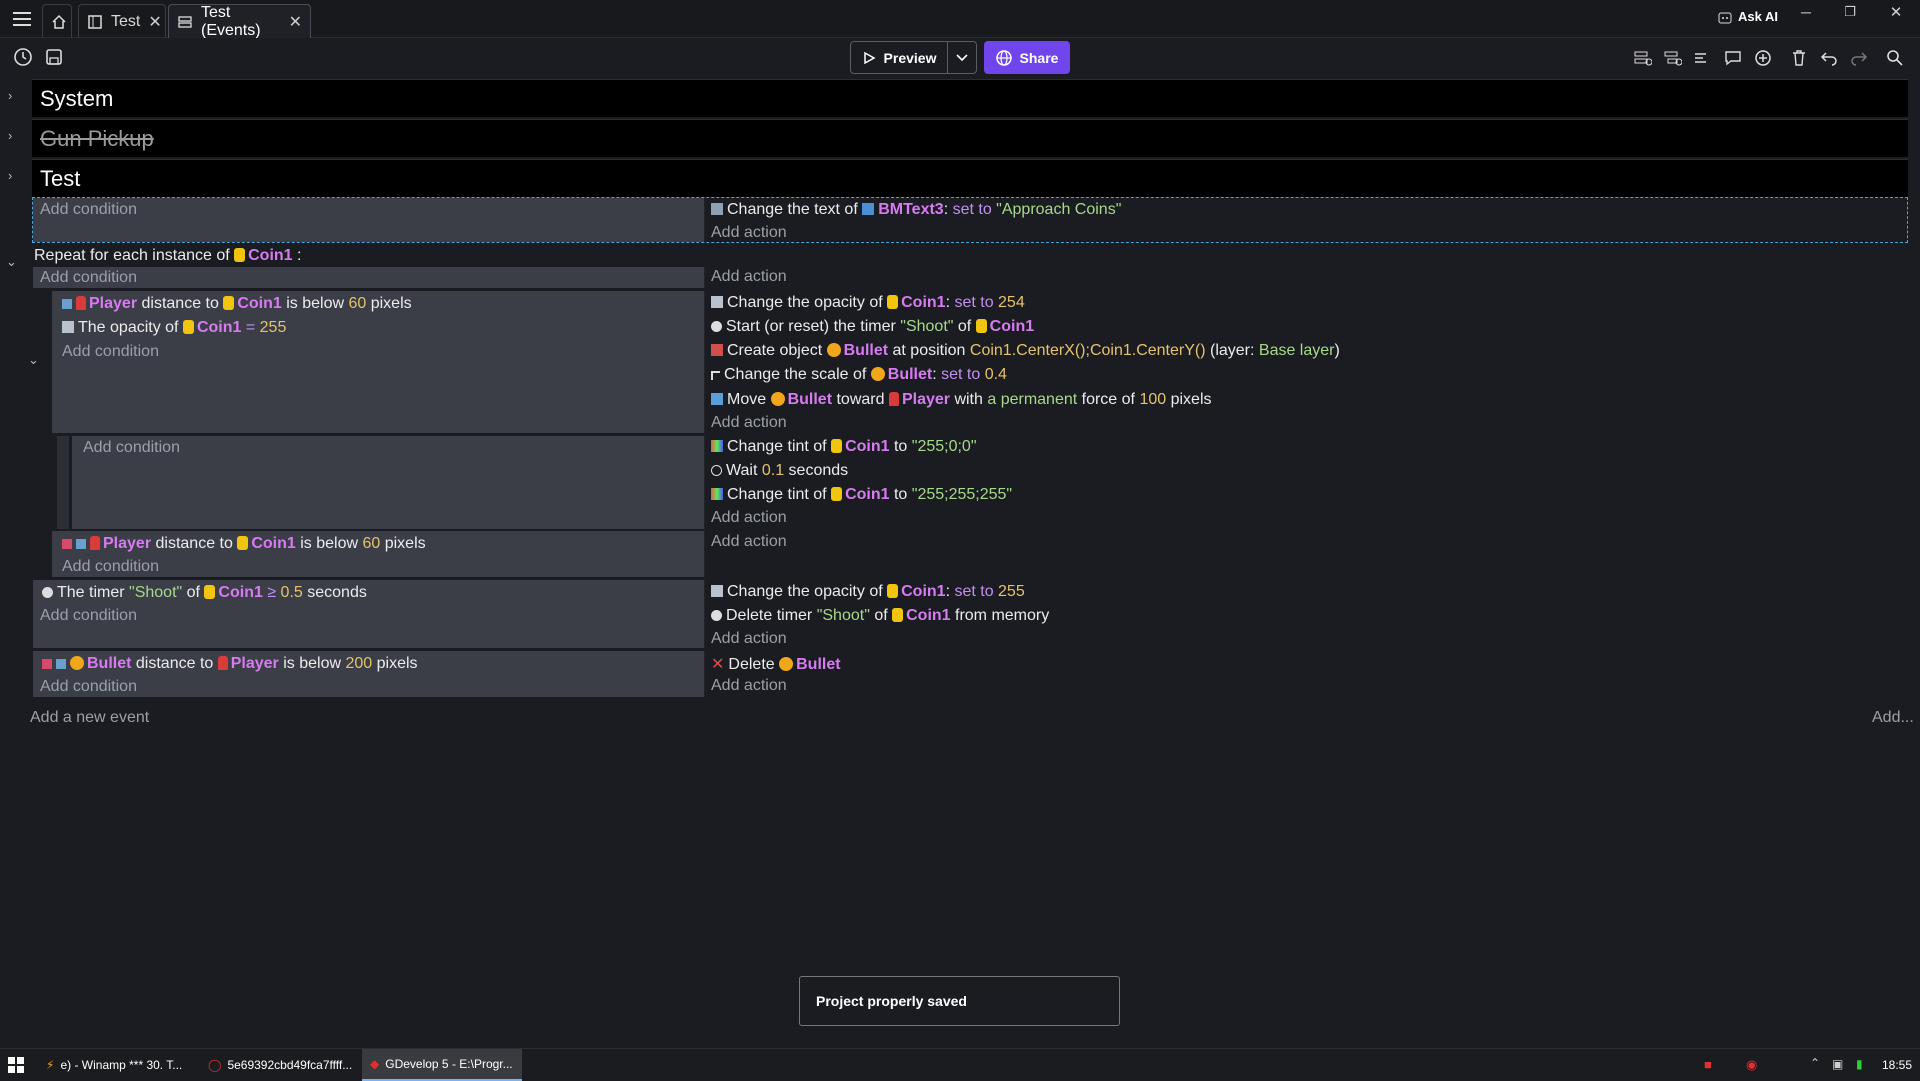 The width and height of the screenshot is (1920, 1081). I want to click on group-title: System, so click(77, 98).